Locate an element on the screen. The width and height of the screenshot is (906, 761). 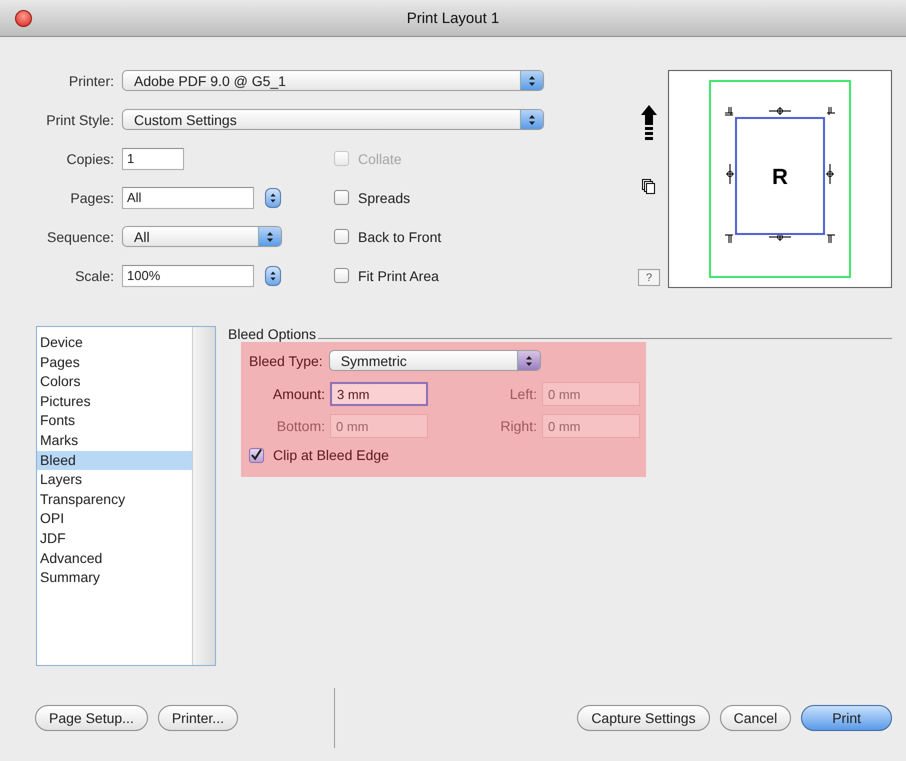
section-list-item: Device is located at coordinates (114, 343).